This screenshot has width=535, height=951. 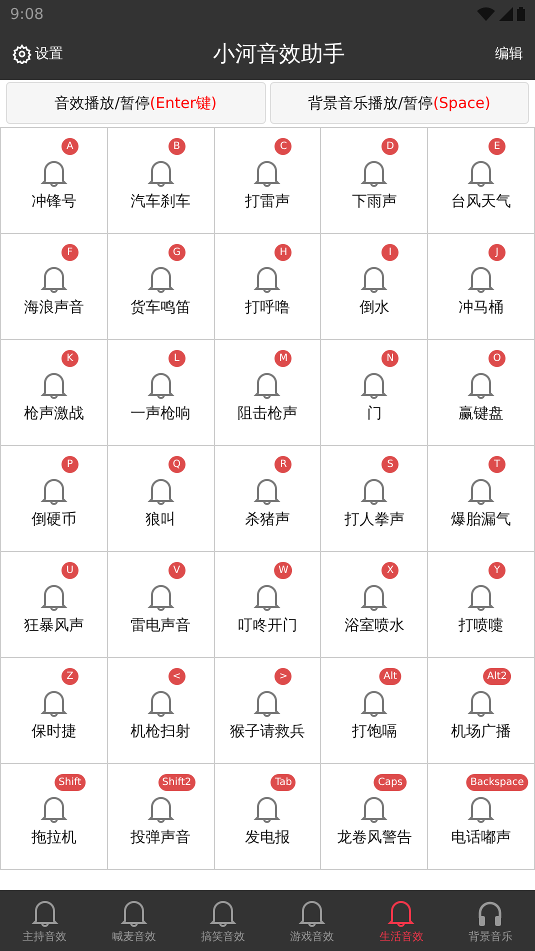 What do you see at coordinates (312, 920) in the screenshot?
I see `nav-tab: 游戏音效` at bounding box center [312, 920].